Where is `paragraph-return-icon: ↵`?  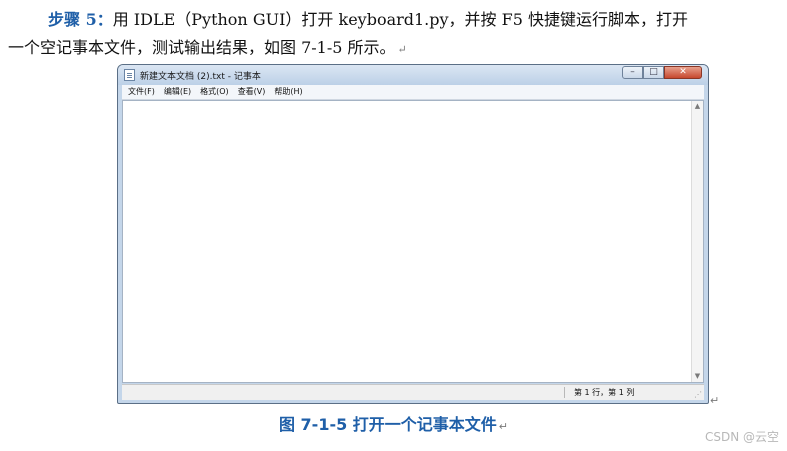
paragraph-return-icon: ↵ is located at coordinates (402, 49).